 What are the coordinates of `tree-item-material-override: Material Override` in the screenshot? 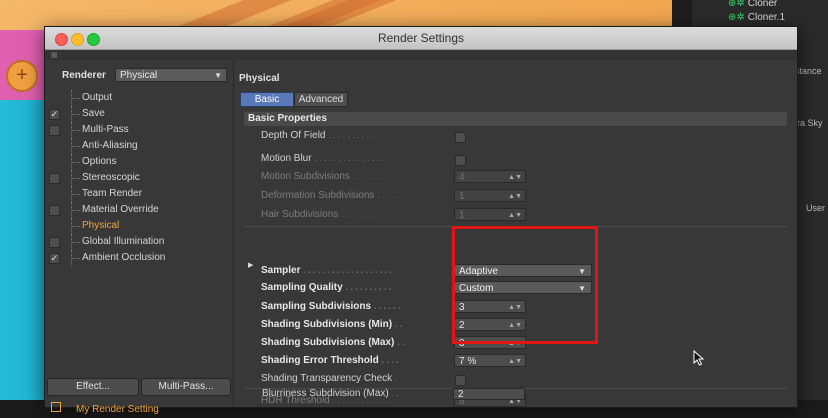 It's located at (139, 210).